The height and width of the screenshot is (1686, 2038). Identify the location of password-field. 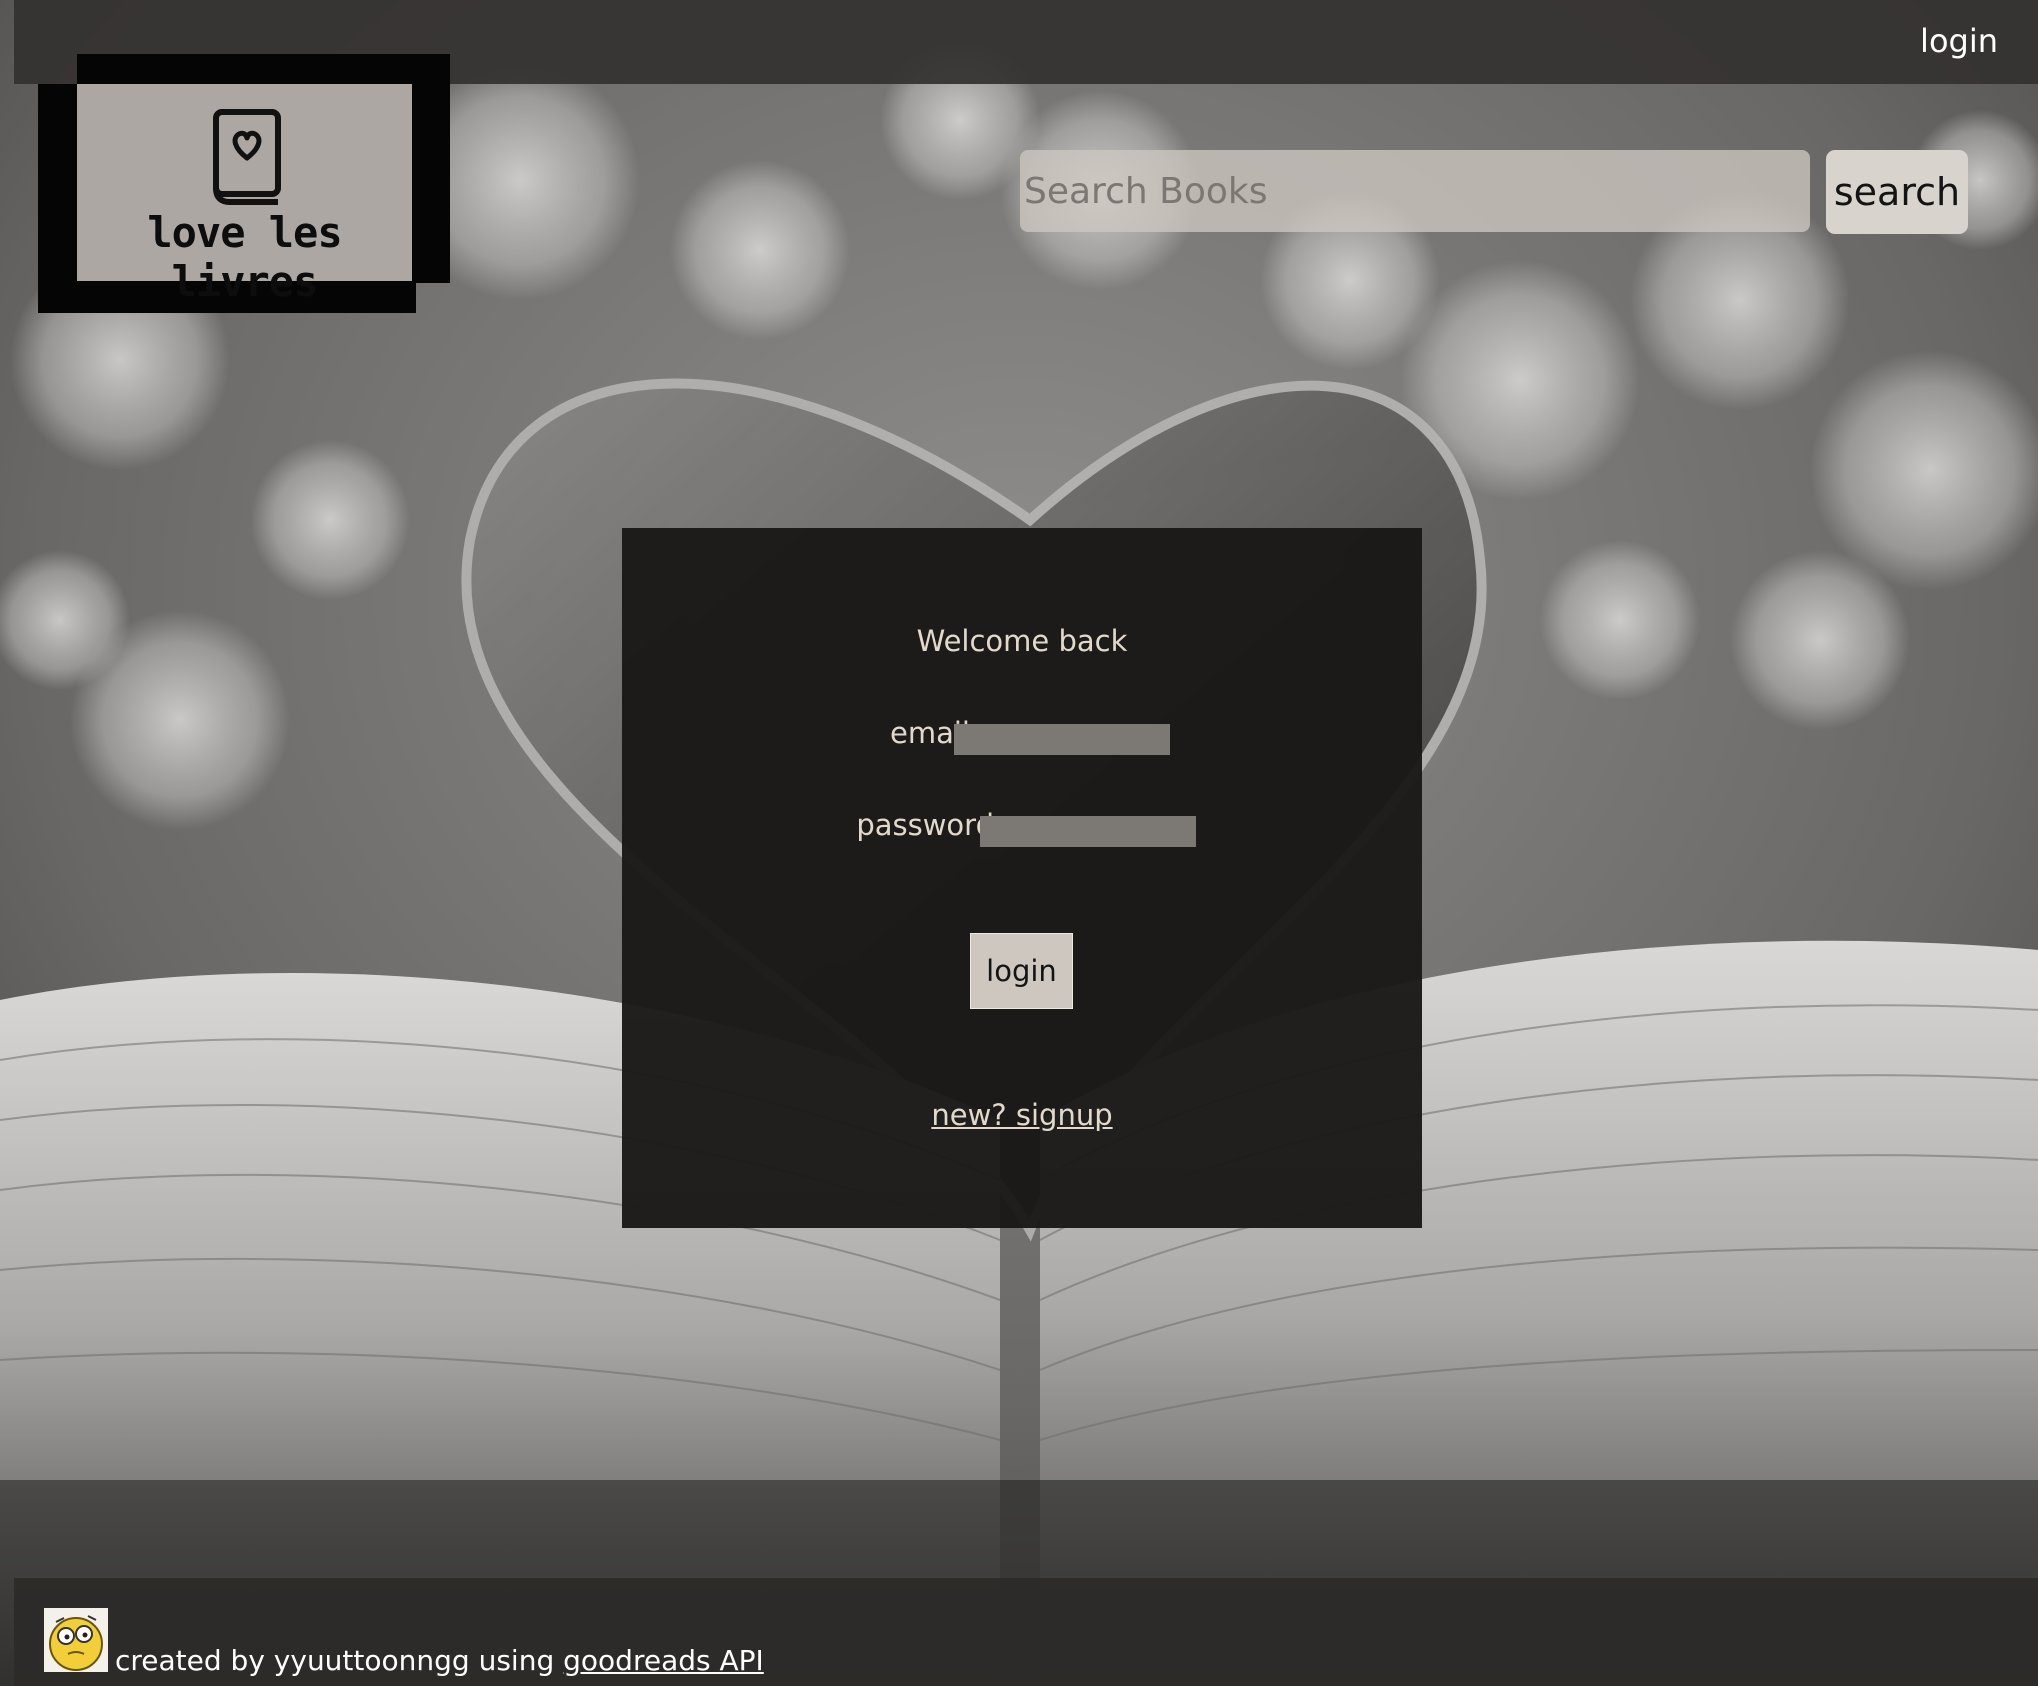
(1088, 831).